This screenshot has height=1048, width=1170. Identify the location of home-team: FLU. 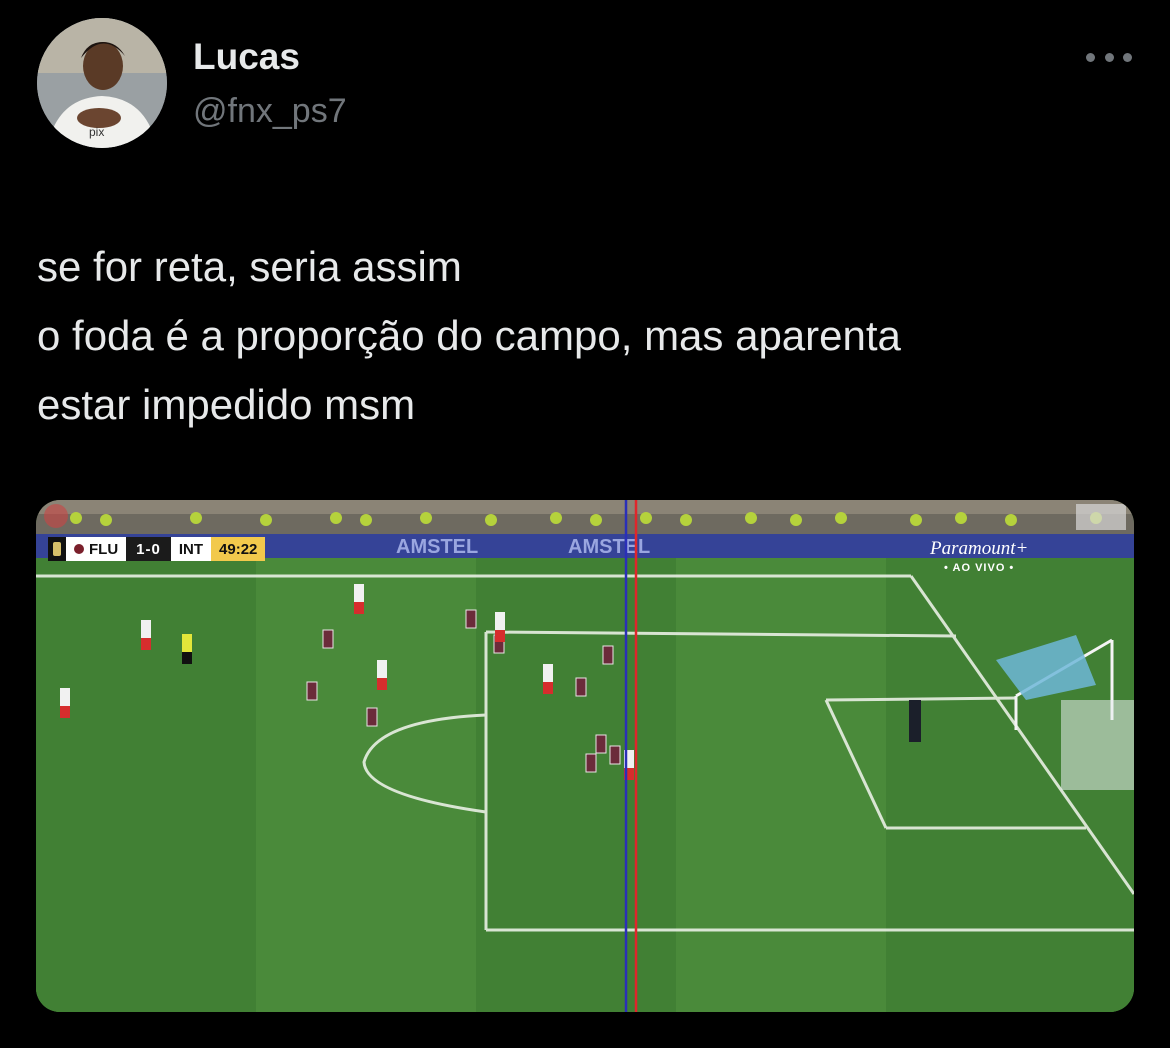
(96, 549).